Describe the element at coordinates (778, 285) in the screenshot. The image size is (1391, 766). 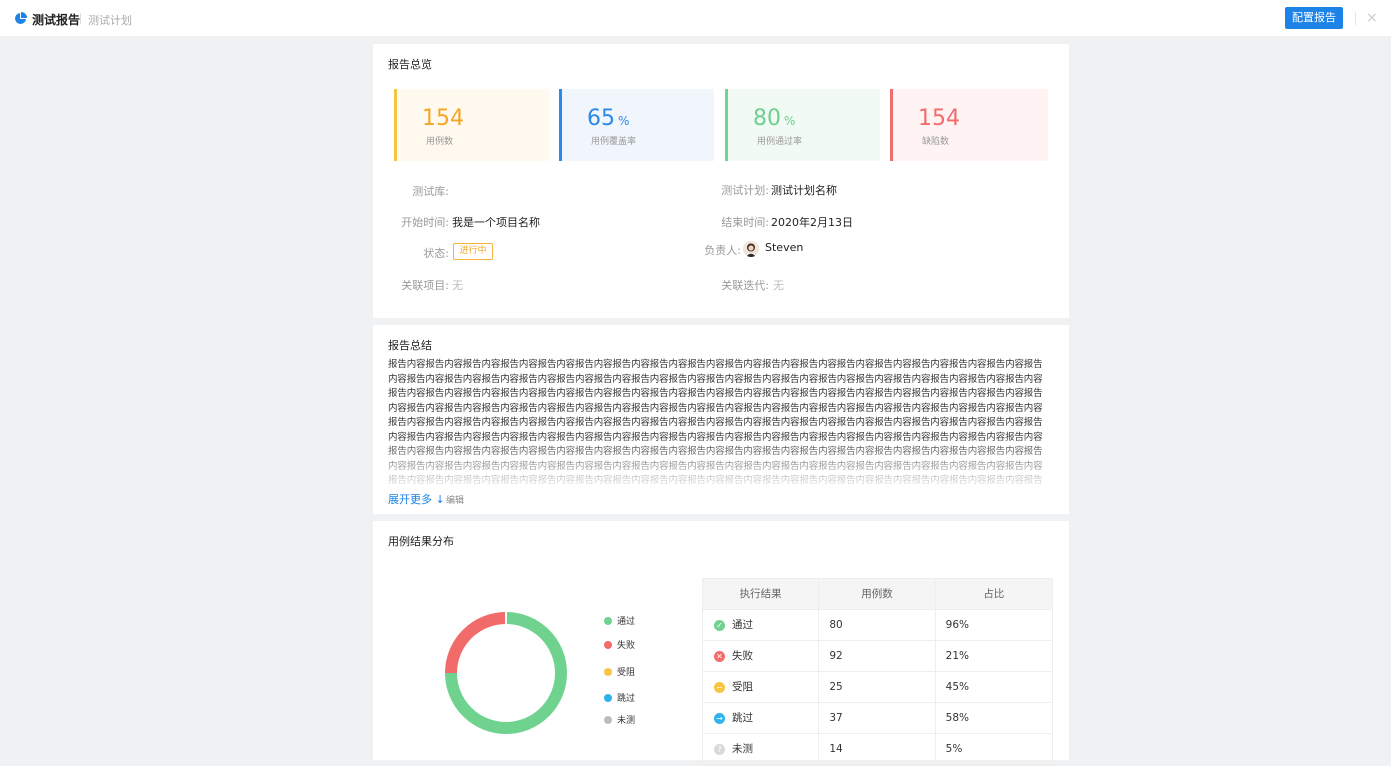
I see `iteration-value: 无` at that location.